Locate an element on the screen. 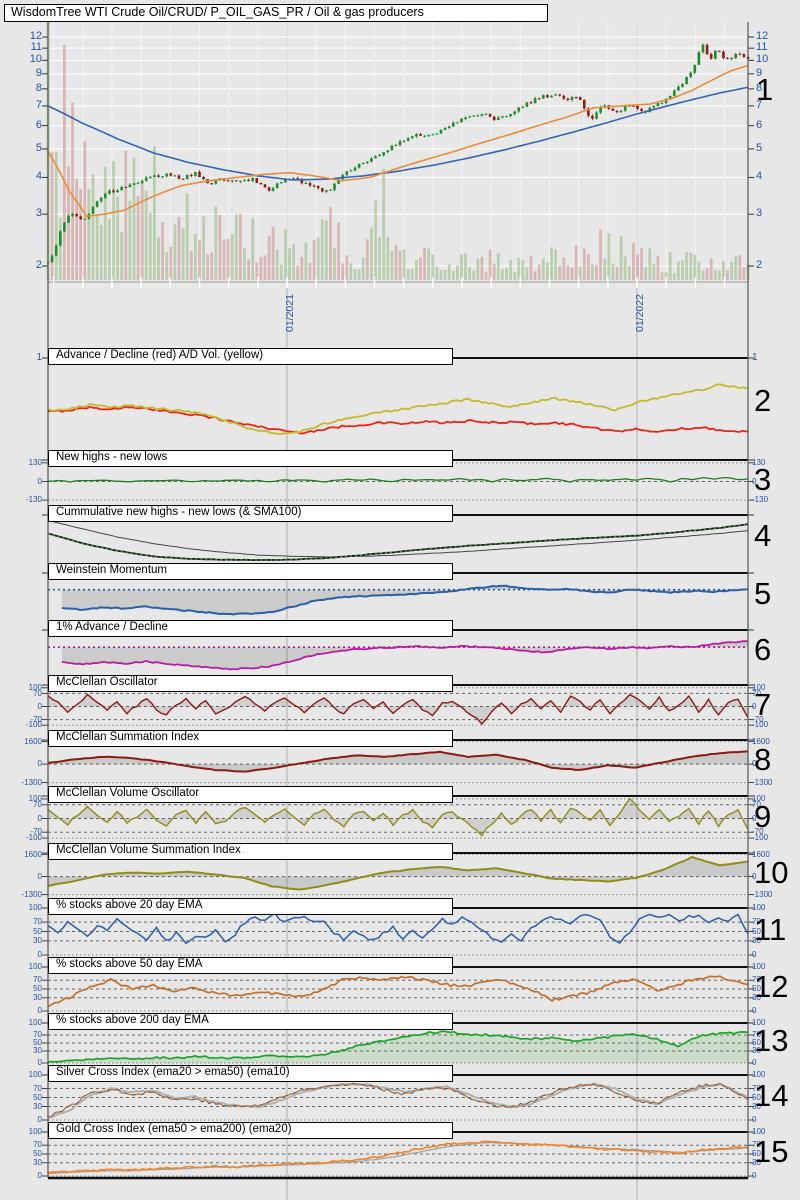 This screenshot has height=1200, width=800. panel-weinstein-momentum is located at coordinates (398, 600).